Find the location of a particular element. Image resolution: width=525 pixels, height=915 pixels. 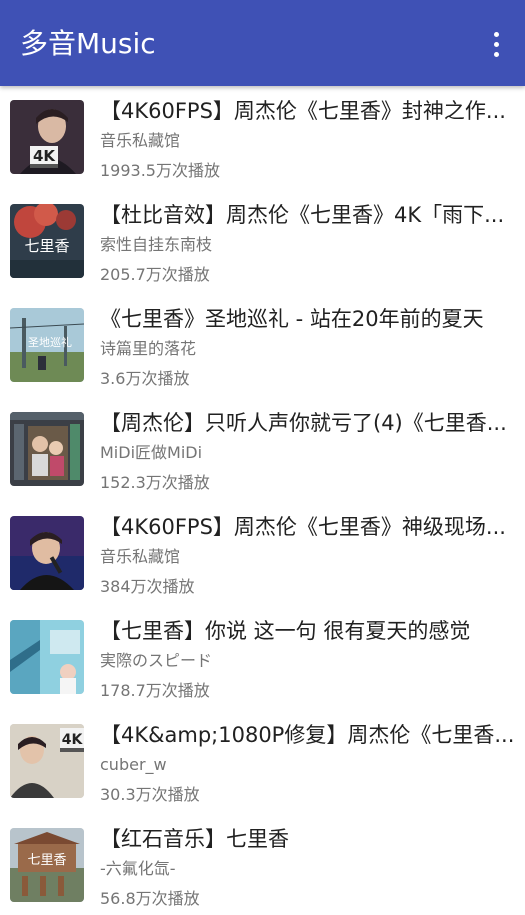

video-title: 《七里香》圣地巡礼 - 站在20年前的夏天 is located at coordinates (292, 319).